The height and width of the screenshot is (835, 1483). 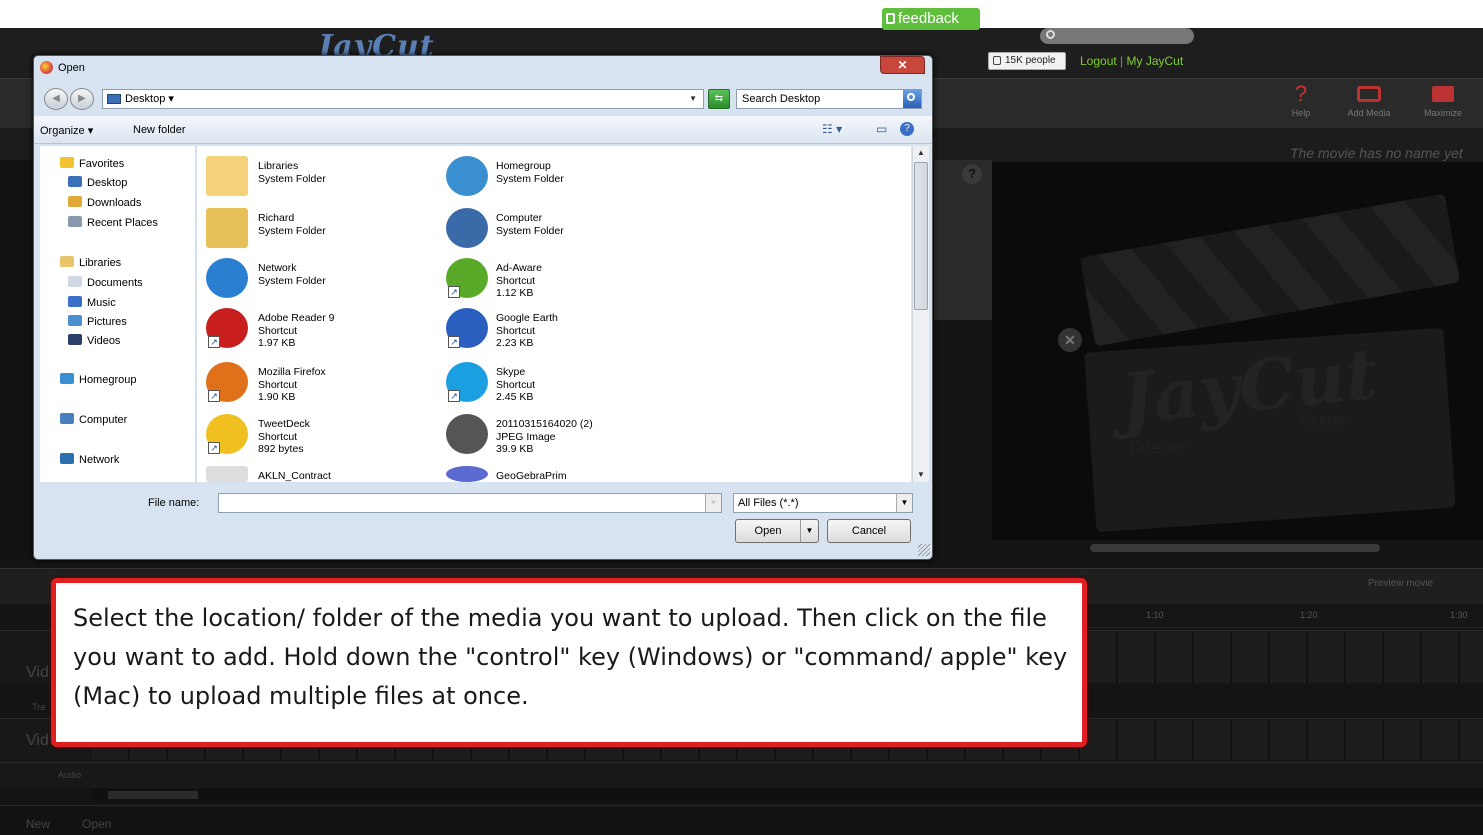 I want to click on search-desktop-input: Search Desktop, so click(x=829, y=99).